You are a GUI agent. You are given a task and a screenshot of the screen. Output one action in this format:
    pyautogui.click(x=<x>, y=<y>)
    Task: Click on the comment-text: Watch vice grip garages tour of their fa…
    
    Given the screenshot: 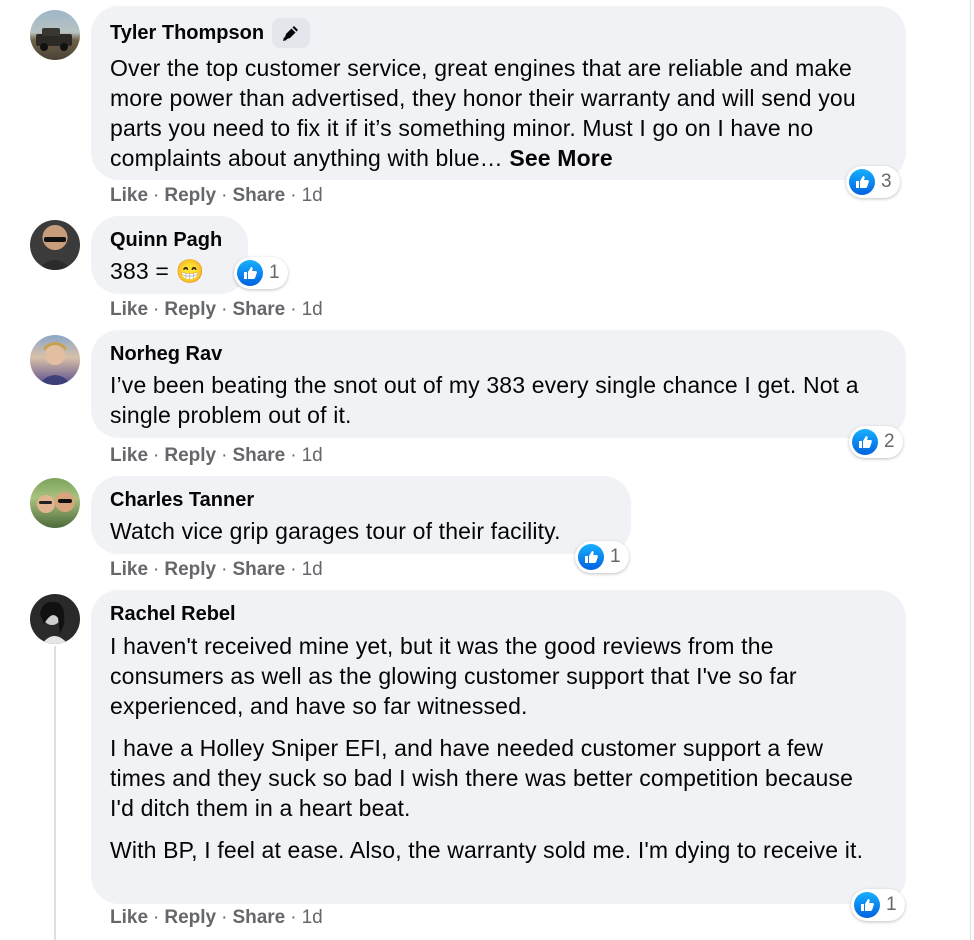 What is the action you would take?
    pyautogui.click(x=335, y=531)
    